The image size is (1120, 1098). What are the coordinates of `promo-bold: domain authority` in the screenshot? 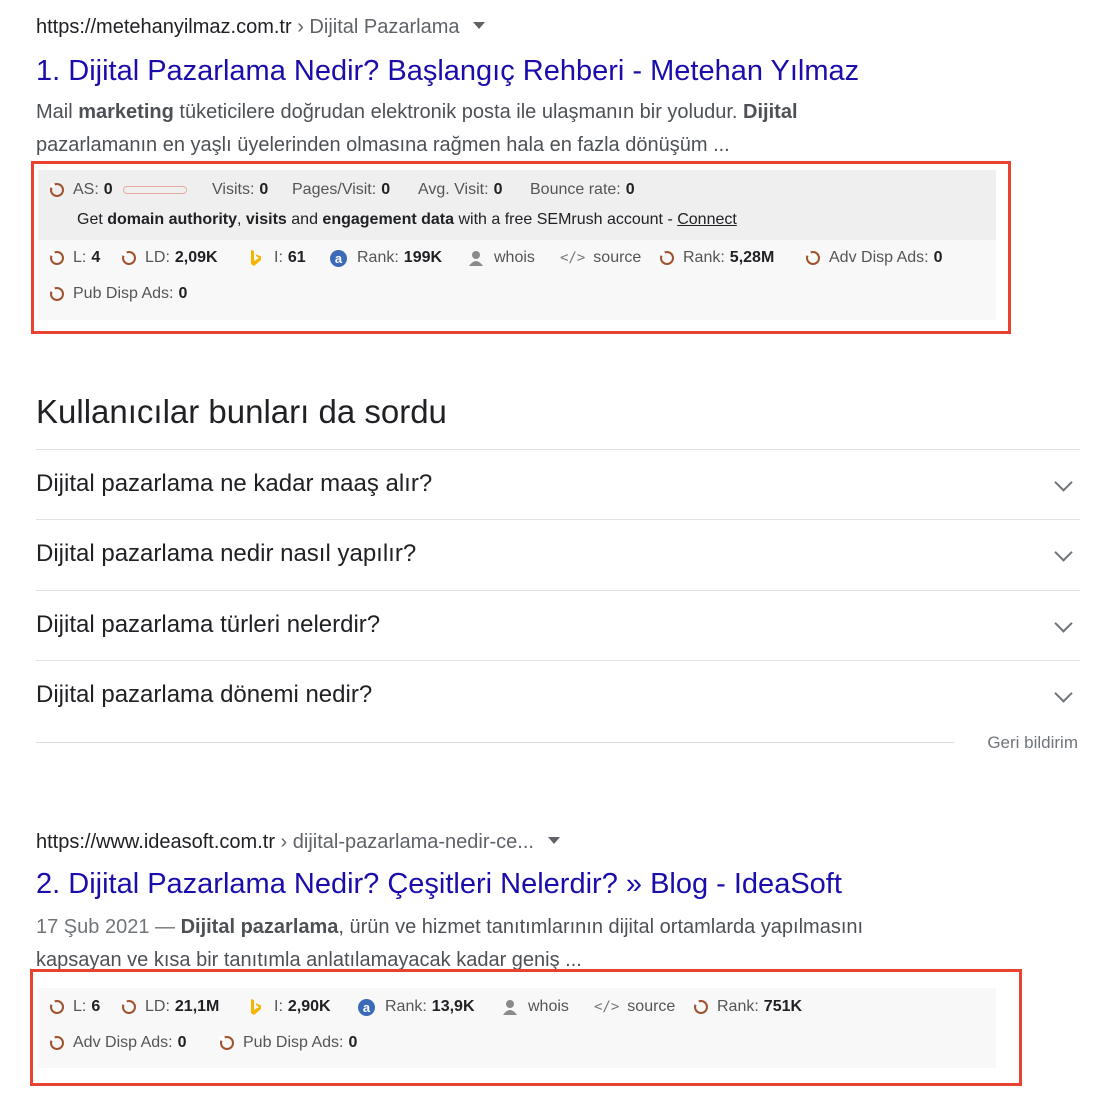 It's located at (172, 219).